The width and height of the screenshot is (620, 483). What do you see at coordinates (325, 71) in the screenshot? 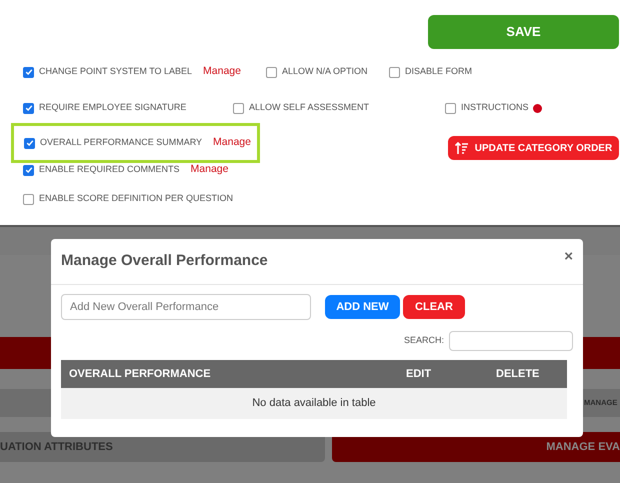
I see `option-label: ALLOW N/A OPTION` at bounding box center [325, 71].